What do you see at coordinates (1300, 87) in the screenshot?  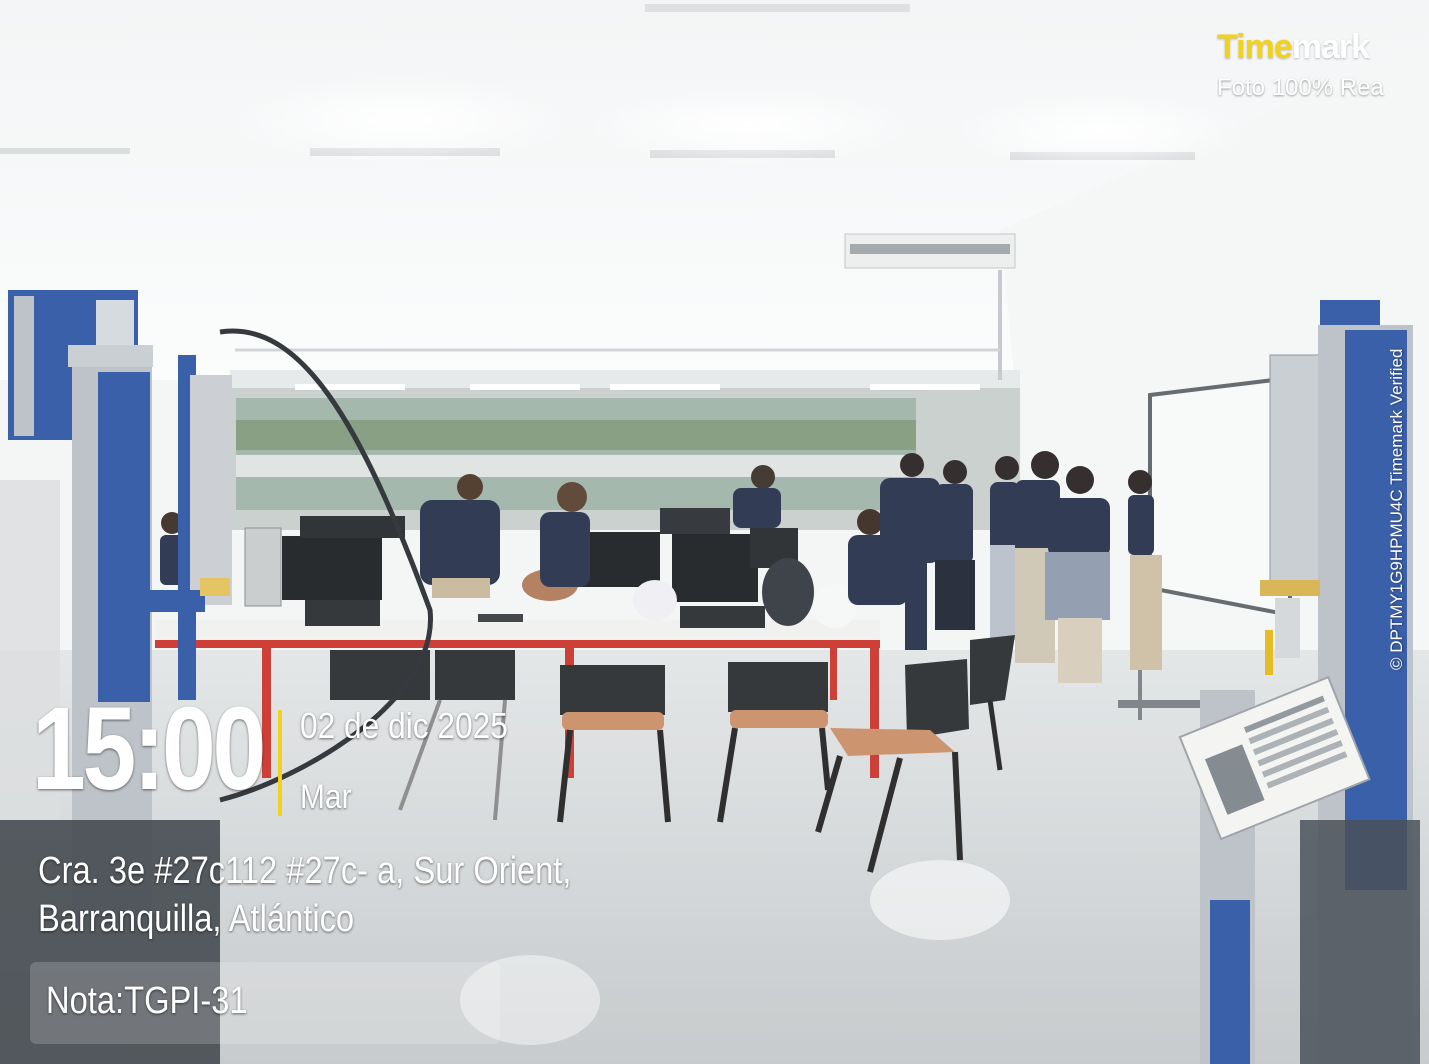 I see `brand-subtitle: Foto 100% Rea` at bounding box center [1300, 87].